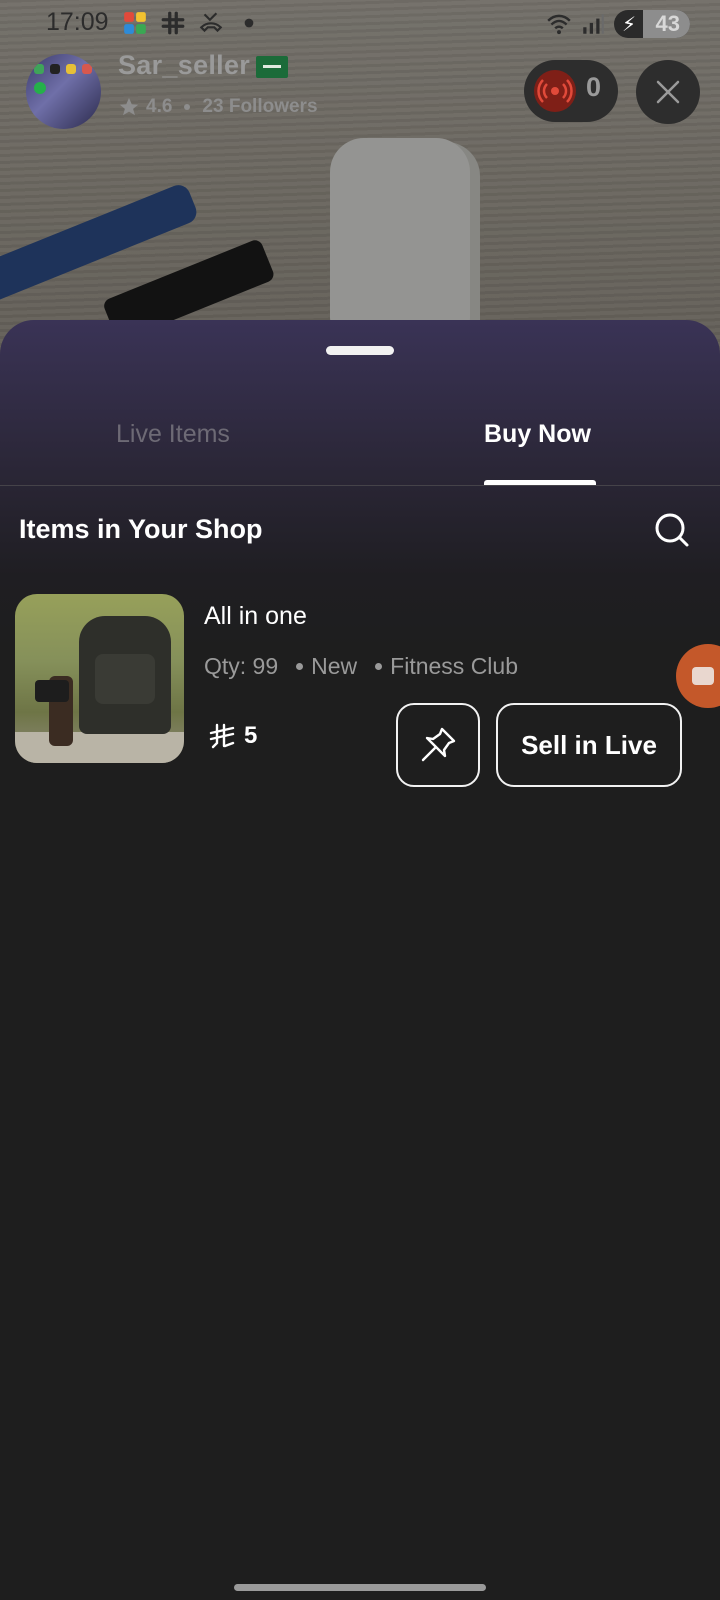 The height and width of the screenshot is (1600, 720). Describe the element at coordinates (361, 666) in the screenshot. I see `item-meta: Qty: 99 New Fitness Club` at that location.